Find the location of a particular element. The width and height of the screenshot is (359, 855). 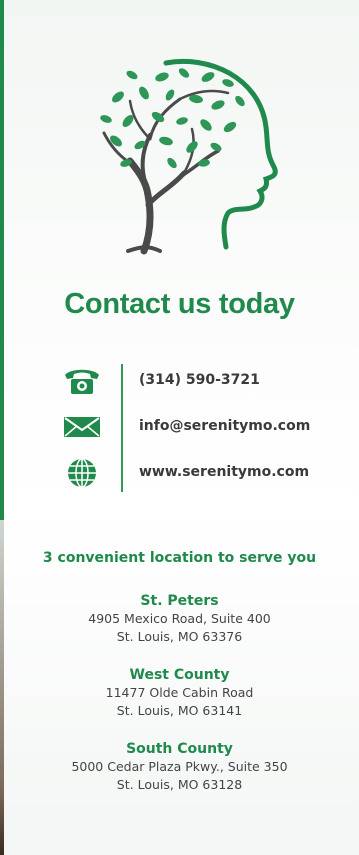

location-city: St. Louis, MO 63128 is located at coordinates (179, 784).